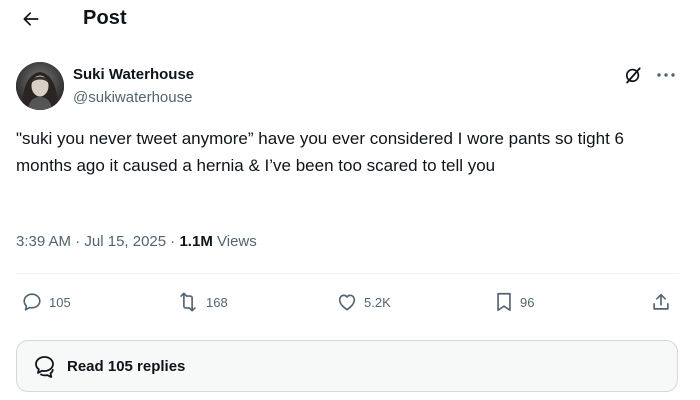 This screenshot has width=700, height=400. I want to click on arrow-left-icon, so click(31, 19).